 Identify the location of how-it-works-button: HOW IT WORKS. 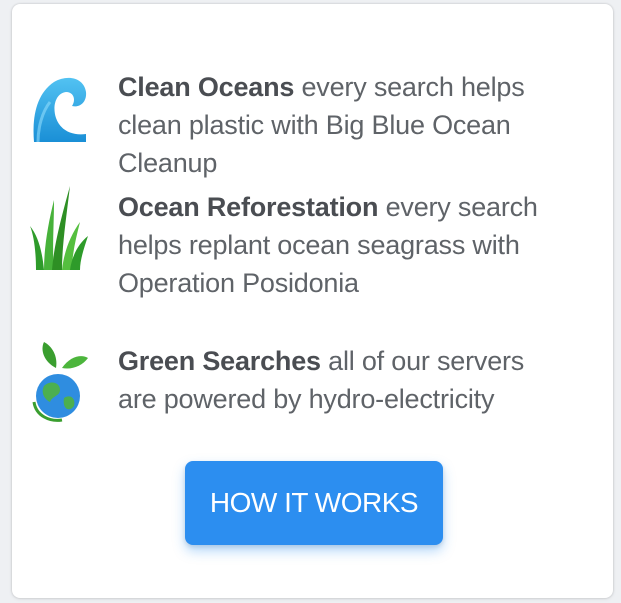
(314, 503).